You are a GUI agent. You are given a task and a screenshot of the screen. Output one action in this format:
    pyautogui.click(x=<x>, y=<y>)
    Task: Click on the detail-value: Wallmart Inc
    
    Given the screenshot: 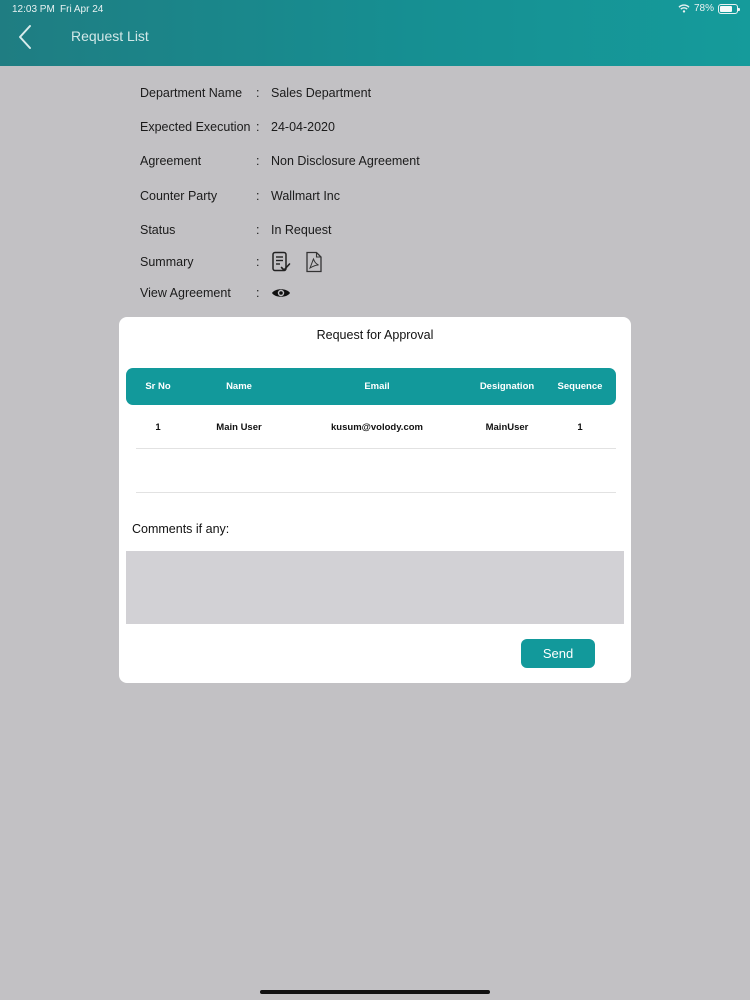 What is the action you would take?
    pyautogui.click(x=305, y=196)
    